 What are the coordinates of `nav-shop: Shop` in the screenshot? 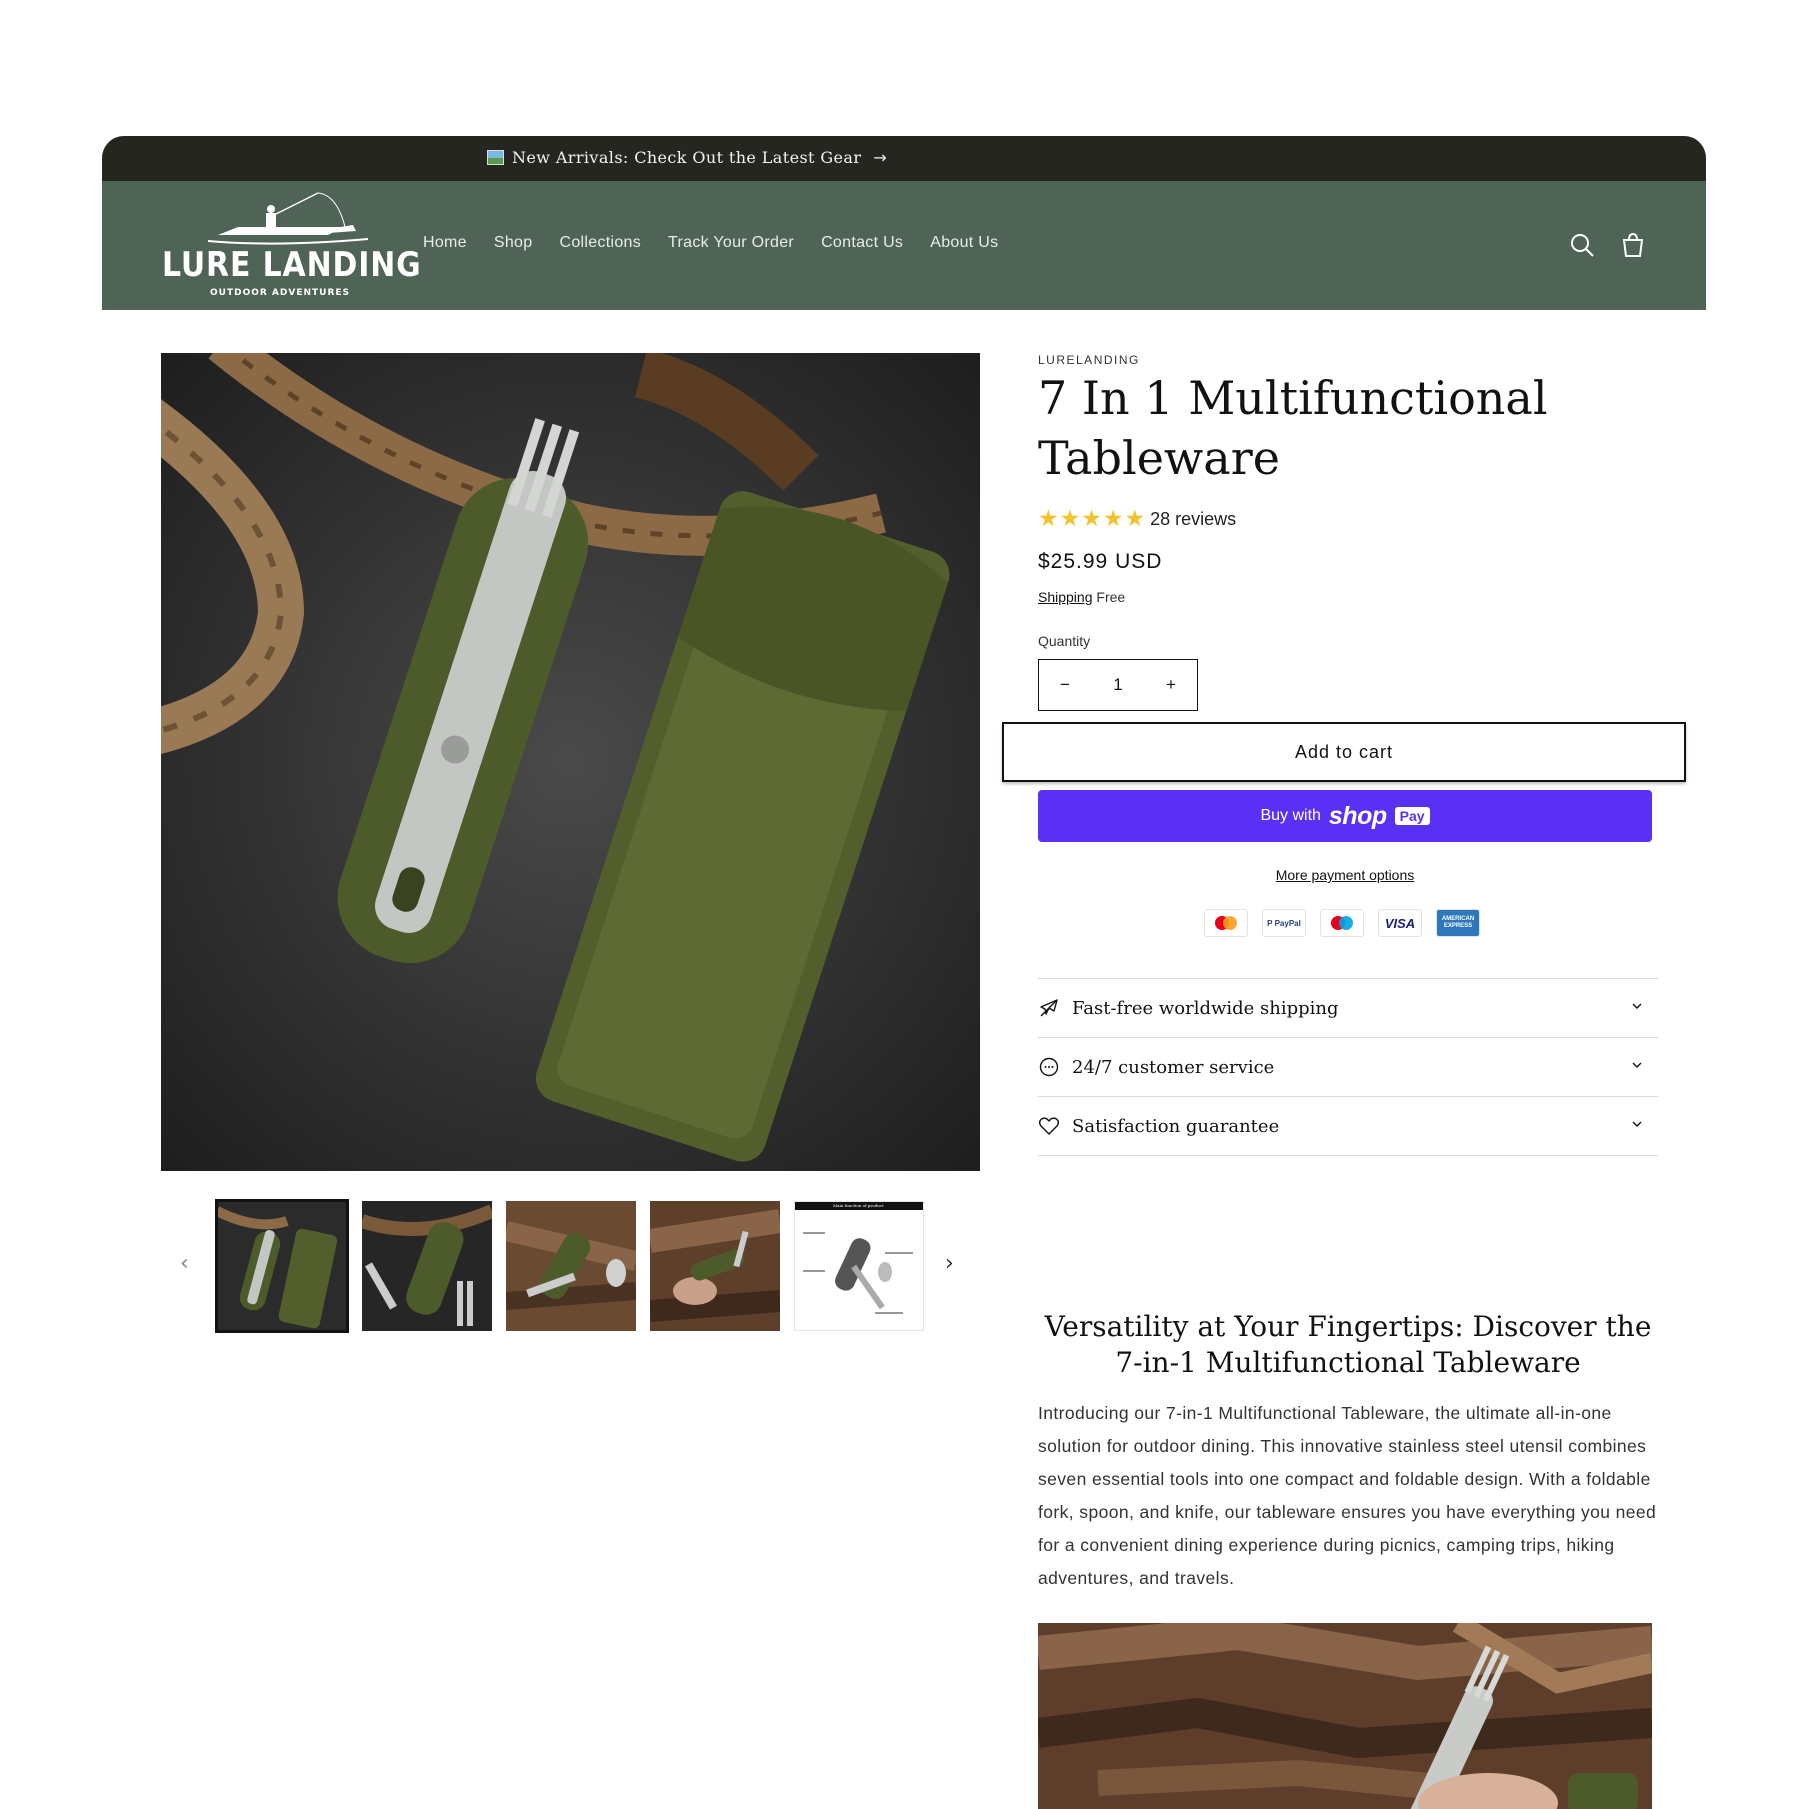 It's located at (513, 243).